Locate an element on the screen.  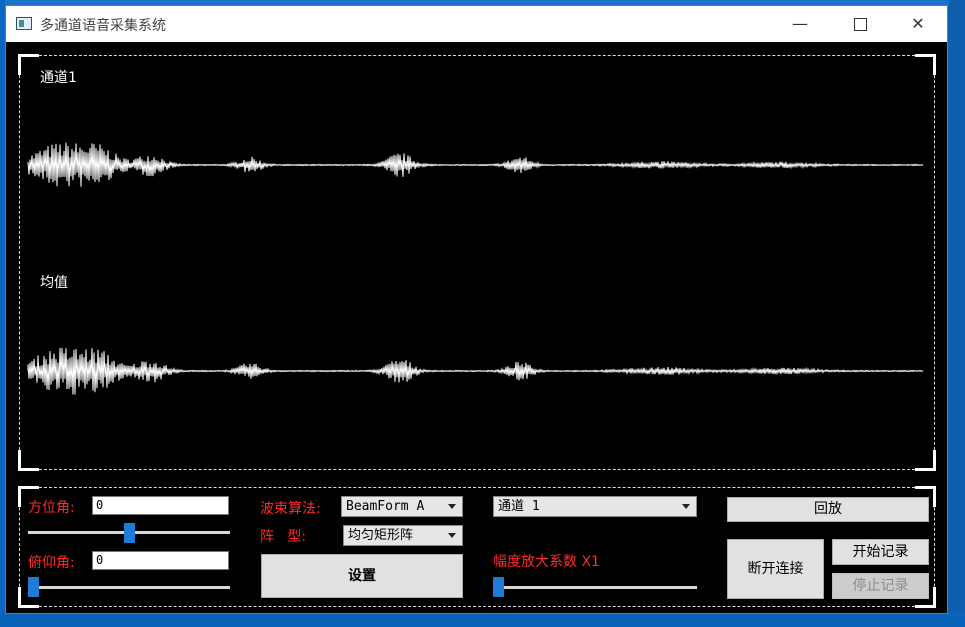
desktop-background-bottom is located at coordinates (482, 619).